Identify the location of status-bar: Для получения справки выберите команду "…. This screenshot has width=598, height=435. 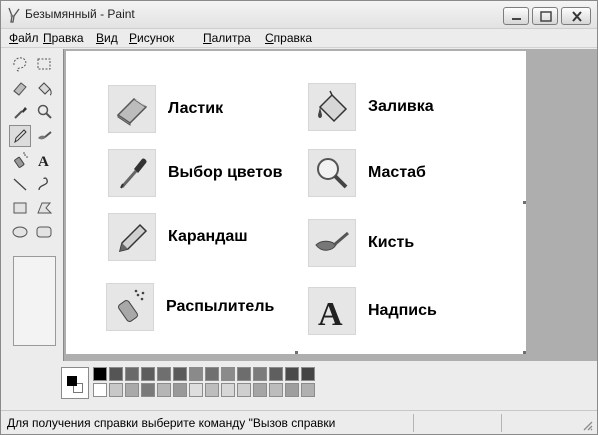
(299, 422).